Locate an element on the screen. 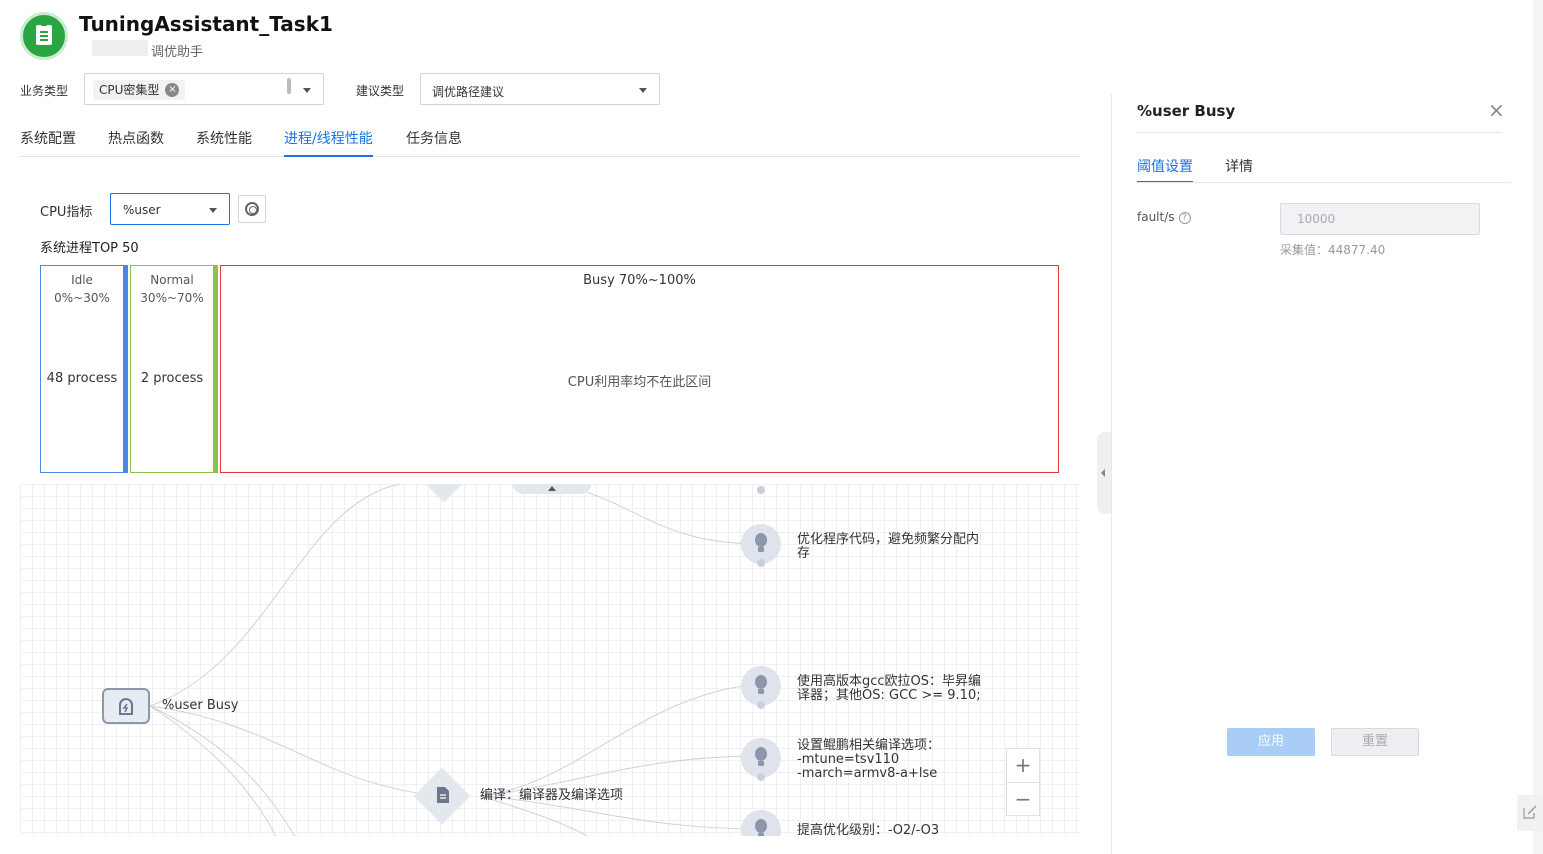  suggestion-text-1: 优化程序代码，避免频繁分配内 存 is located at coordinates (888, 547).